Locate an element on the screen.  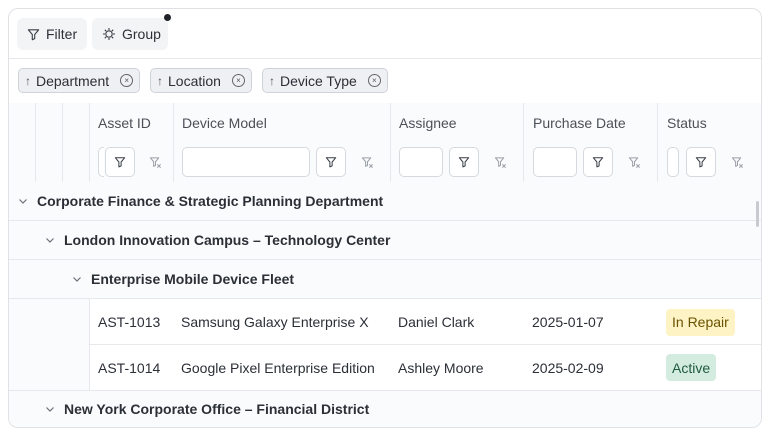
group-button-label: Group is located at coordinates (141, 34).